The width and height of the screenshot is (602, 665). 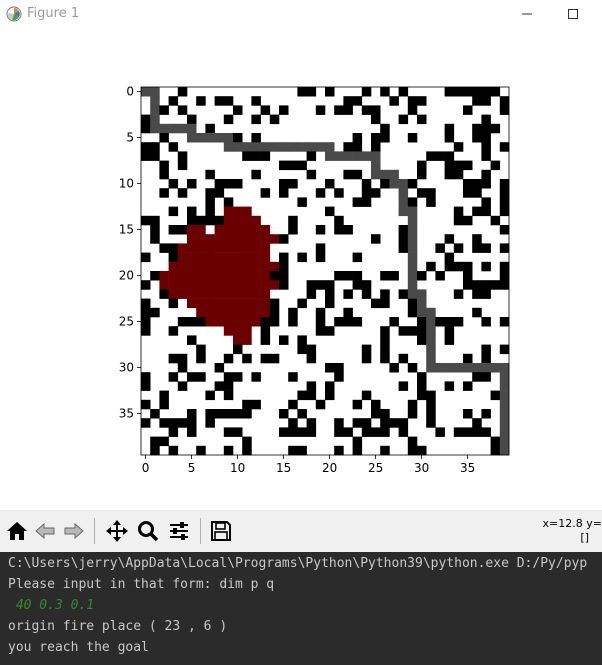 What do you see at coordinates (301, 14) in the screenshot?
I see `window-title-bar: Figure 1` at bounding box center [301, 14].